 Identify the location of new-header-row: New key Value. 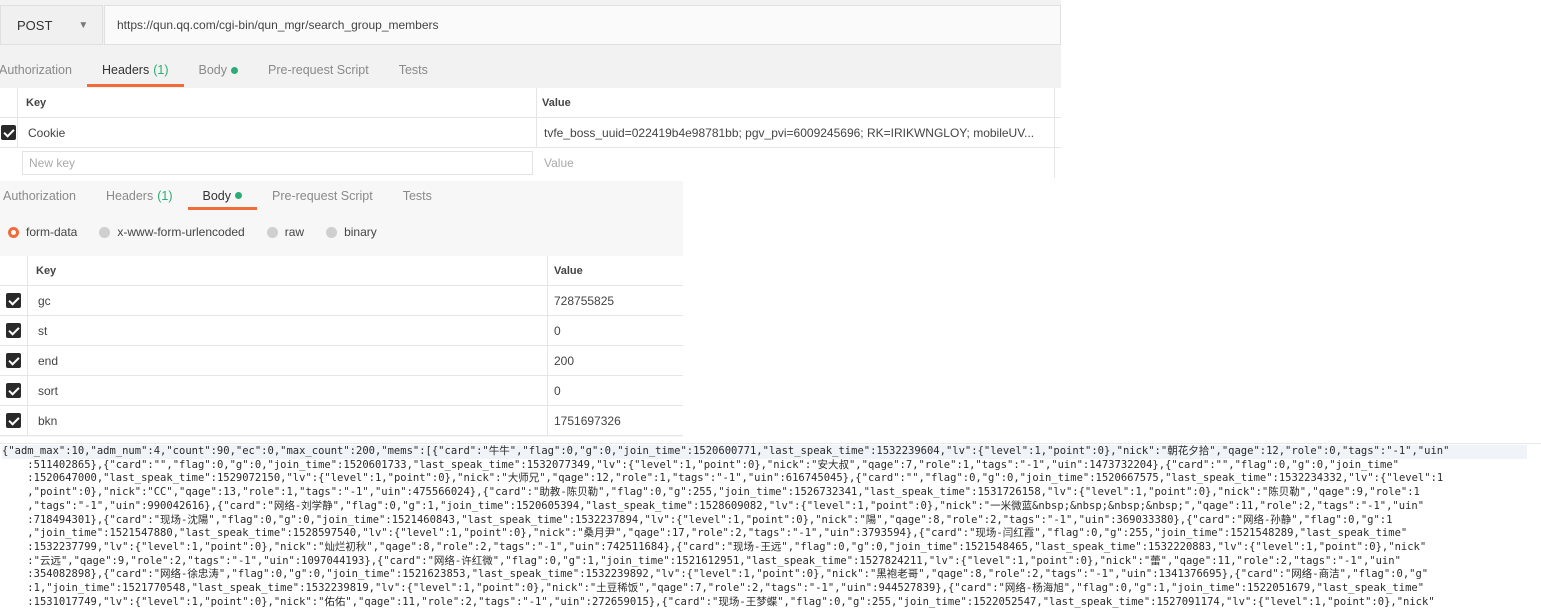
(530, 163).